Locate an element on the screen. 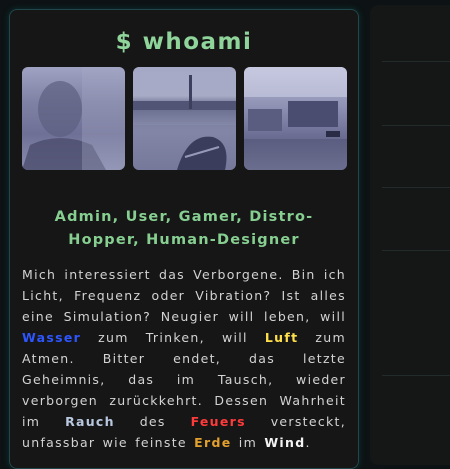  portrait-photo is located at coordinates (73, 118).